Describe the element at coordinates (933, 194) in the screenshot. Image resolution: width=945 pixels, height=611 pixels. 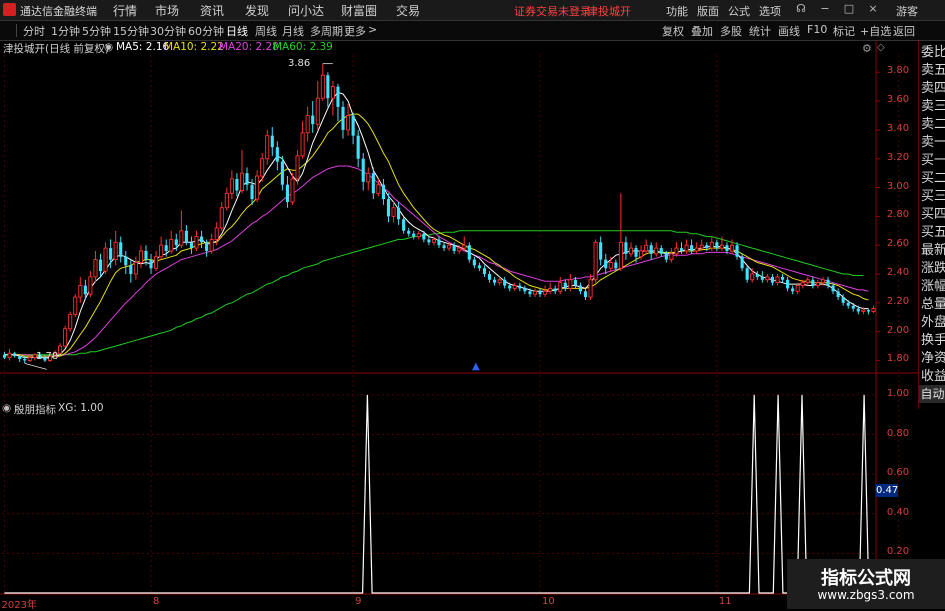
I see `side-item-8: 买三` at that location.